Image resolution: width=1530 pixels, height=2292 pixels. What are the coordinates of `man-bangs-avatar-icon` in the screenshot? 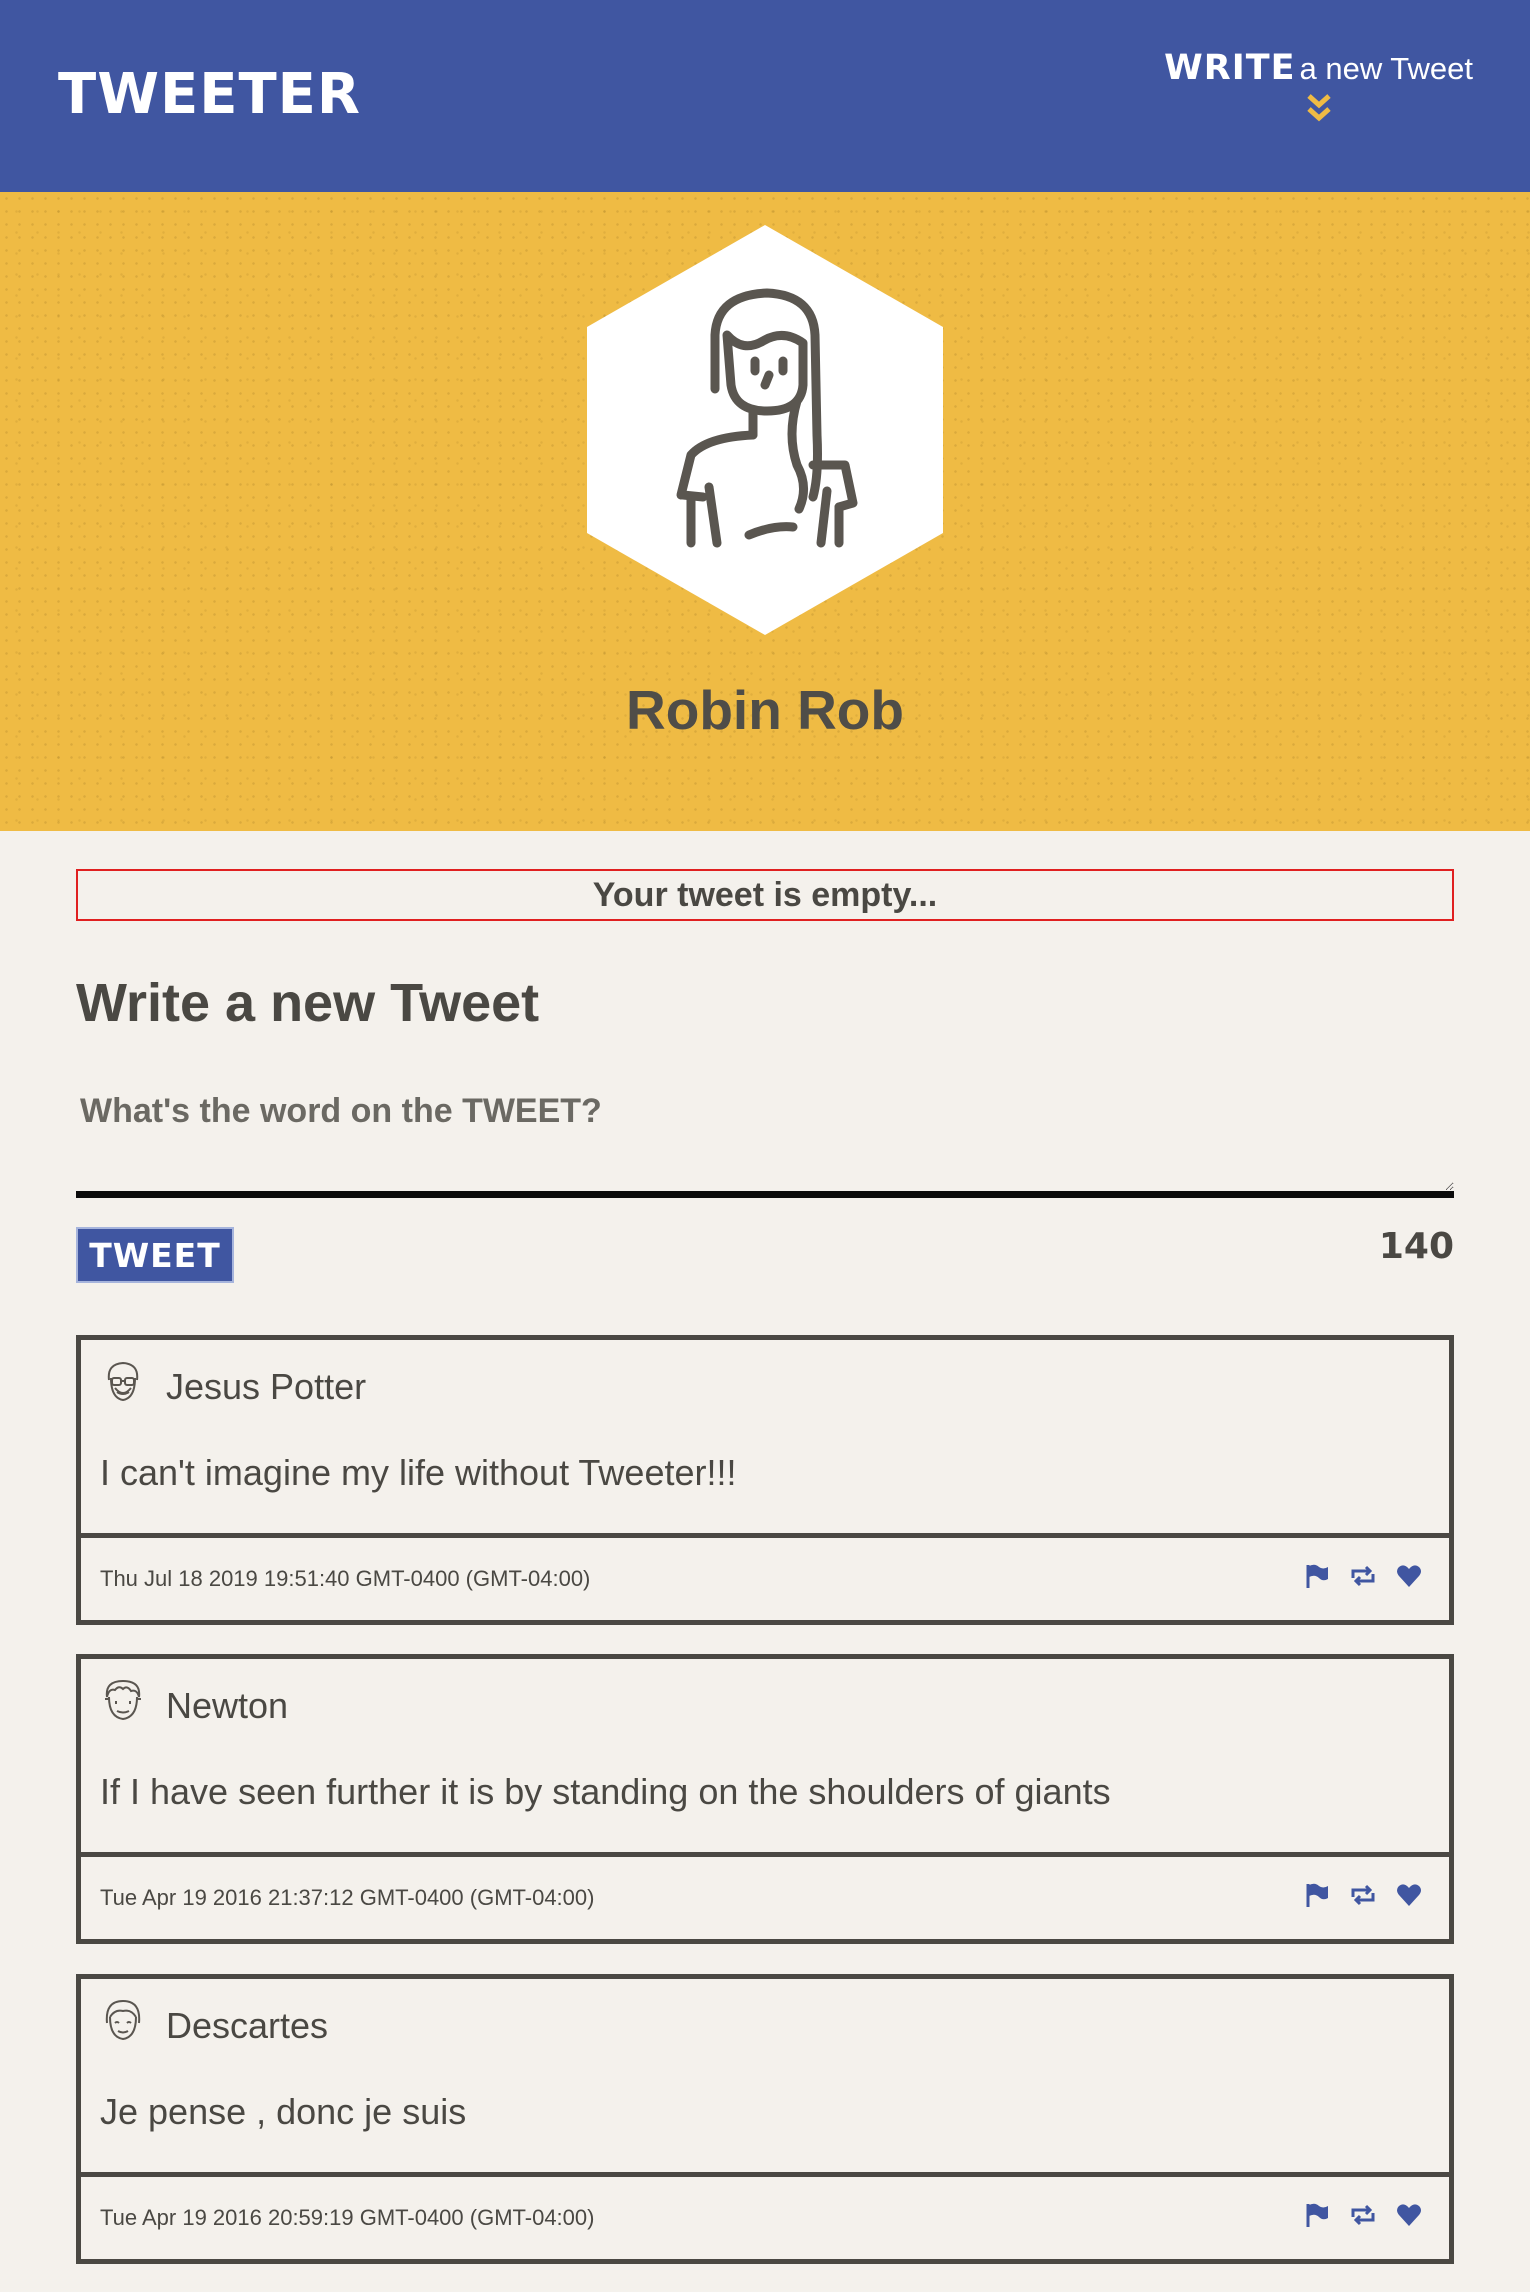 It's located at (123, 2020).